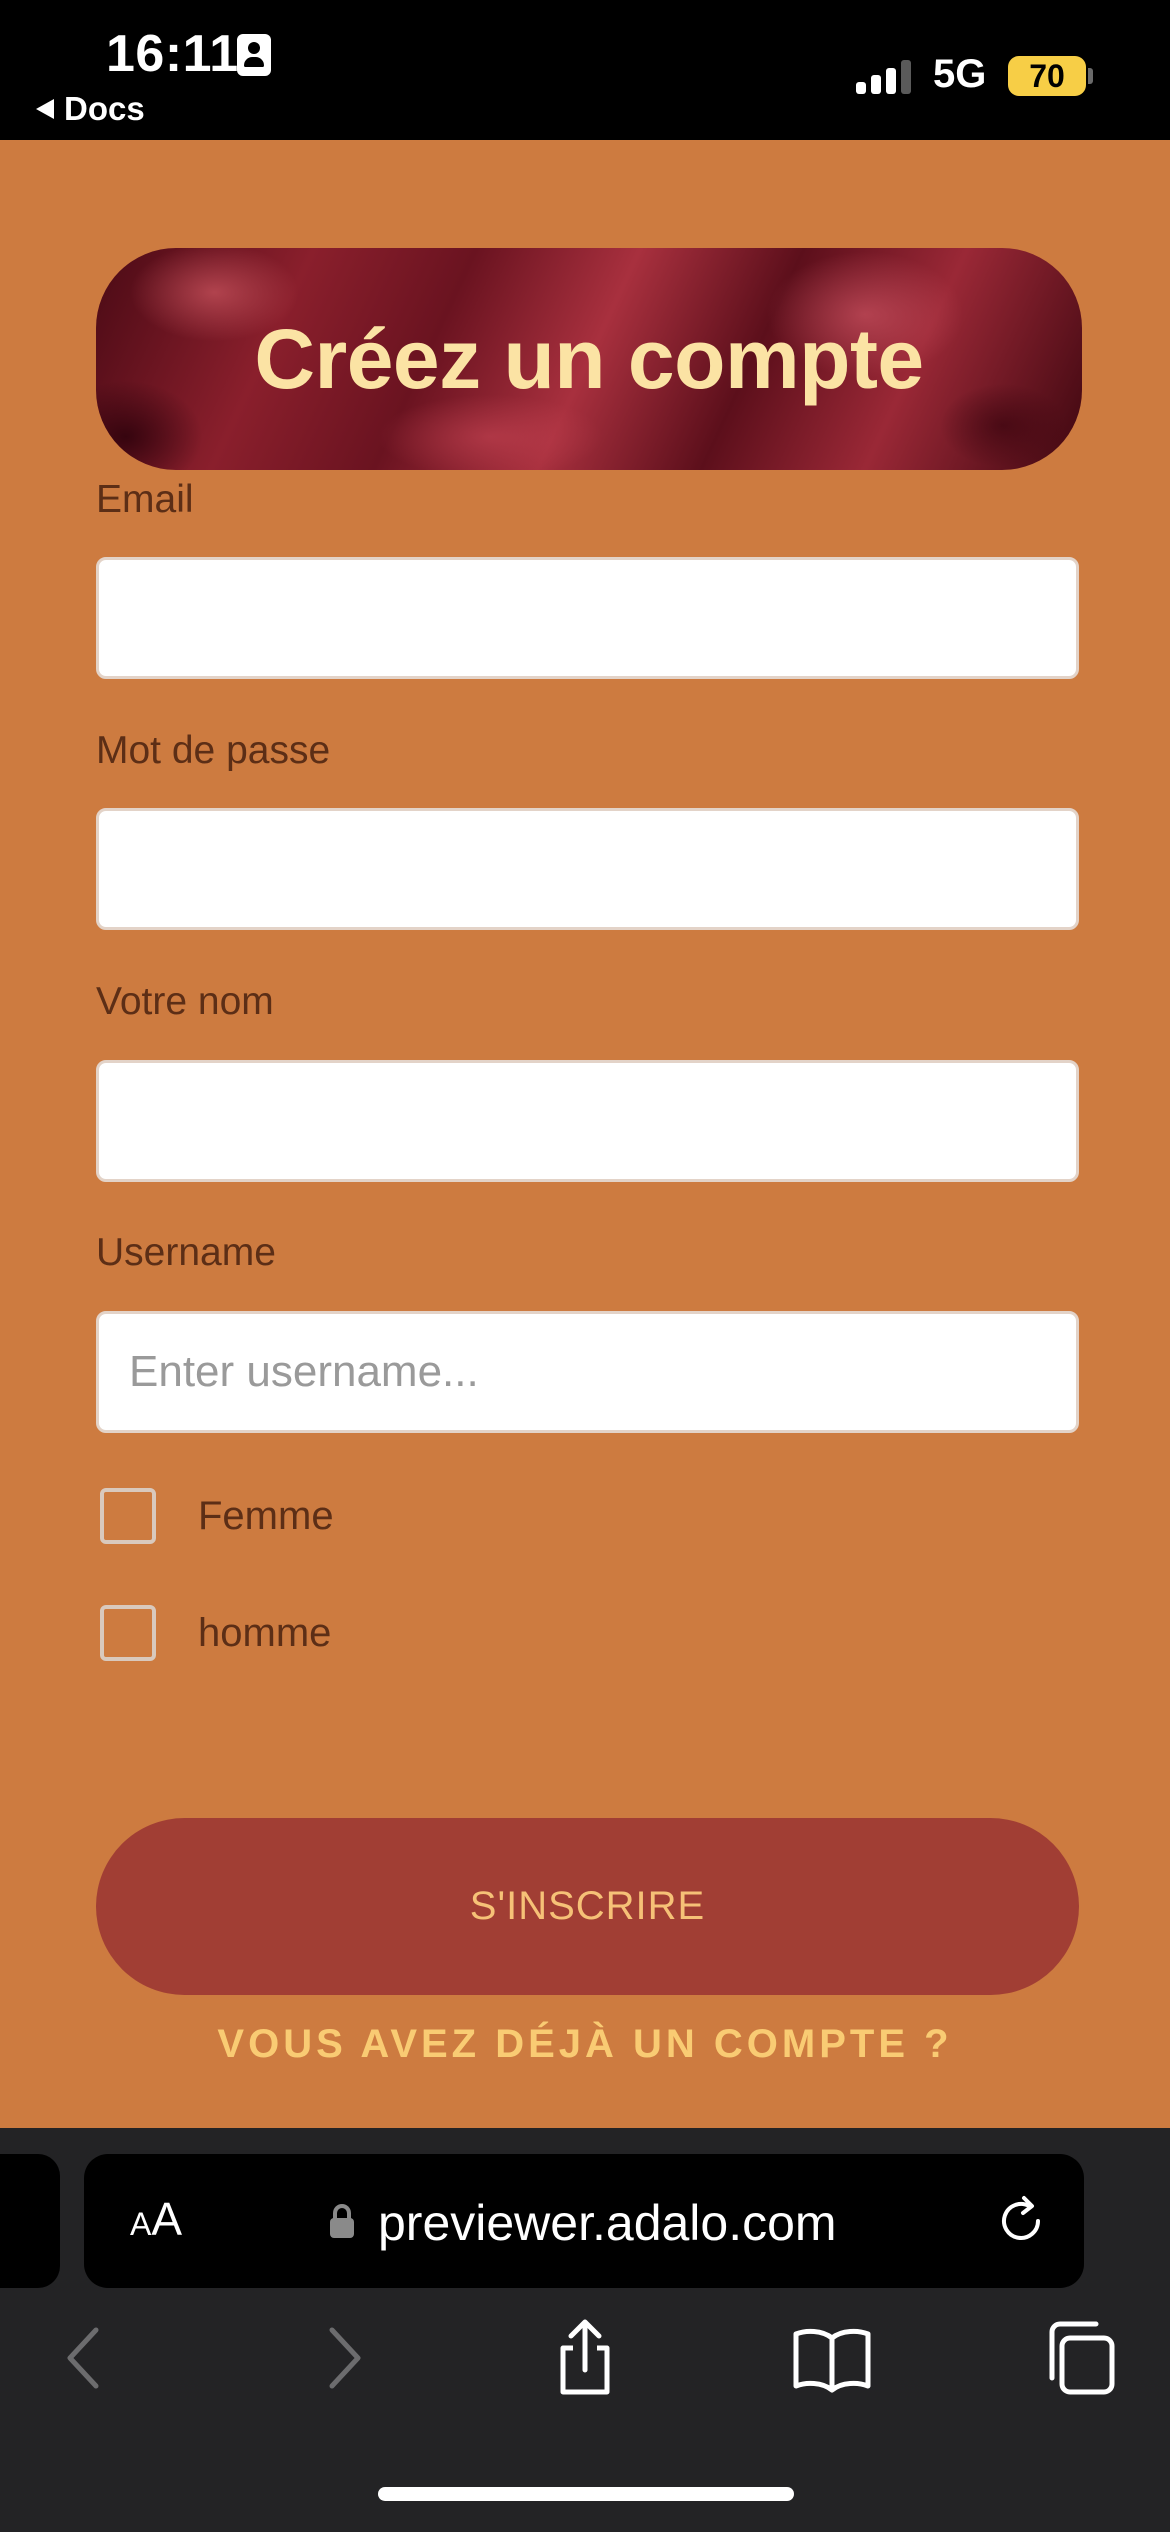  Describe the element at coordinates (156, 2219) in the screenshot. I see `text-size-icon: AA` at that location.